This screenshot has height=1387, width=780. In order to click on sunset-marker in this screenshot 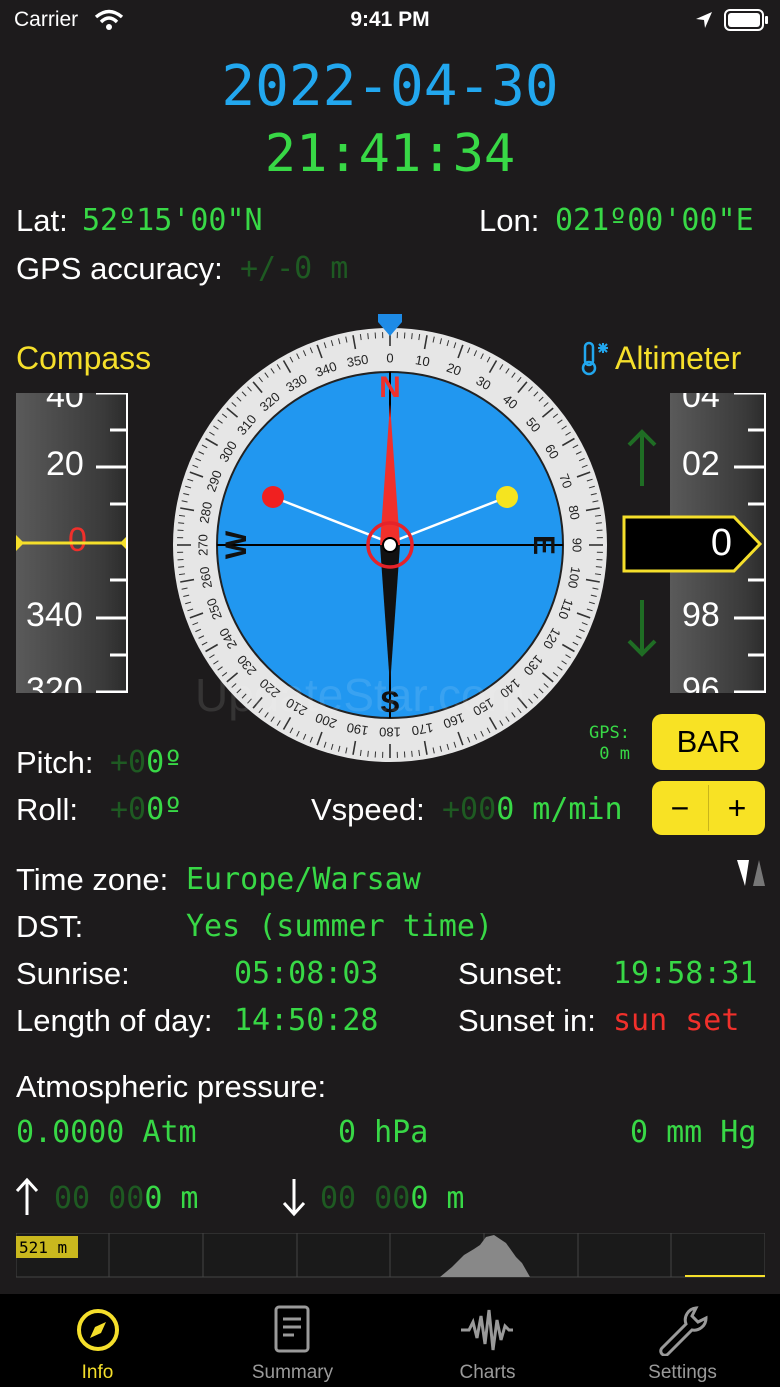, I will do `click(507, 497)`.